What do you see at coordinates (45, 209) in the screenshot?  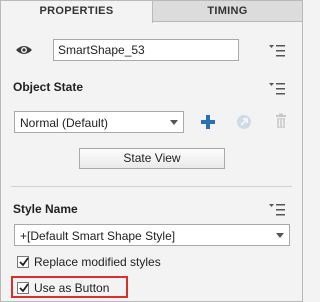 I see `style-name-title: Style Name` at bounding box center [45, 209].